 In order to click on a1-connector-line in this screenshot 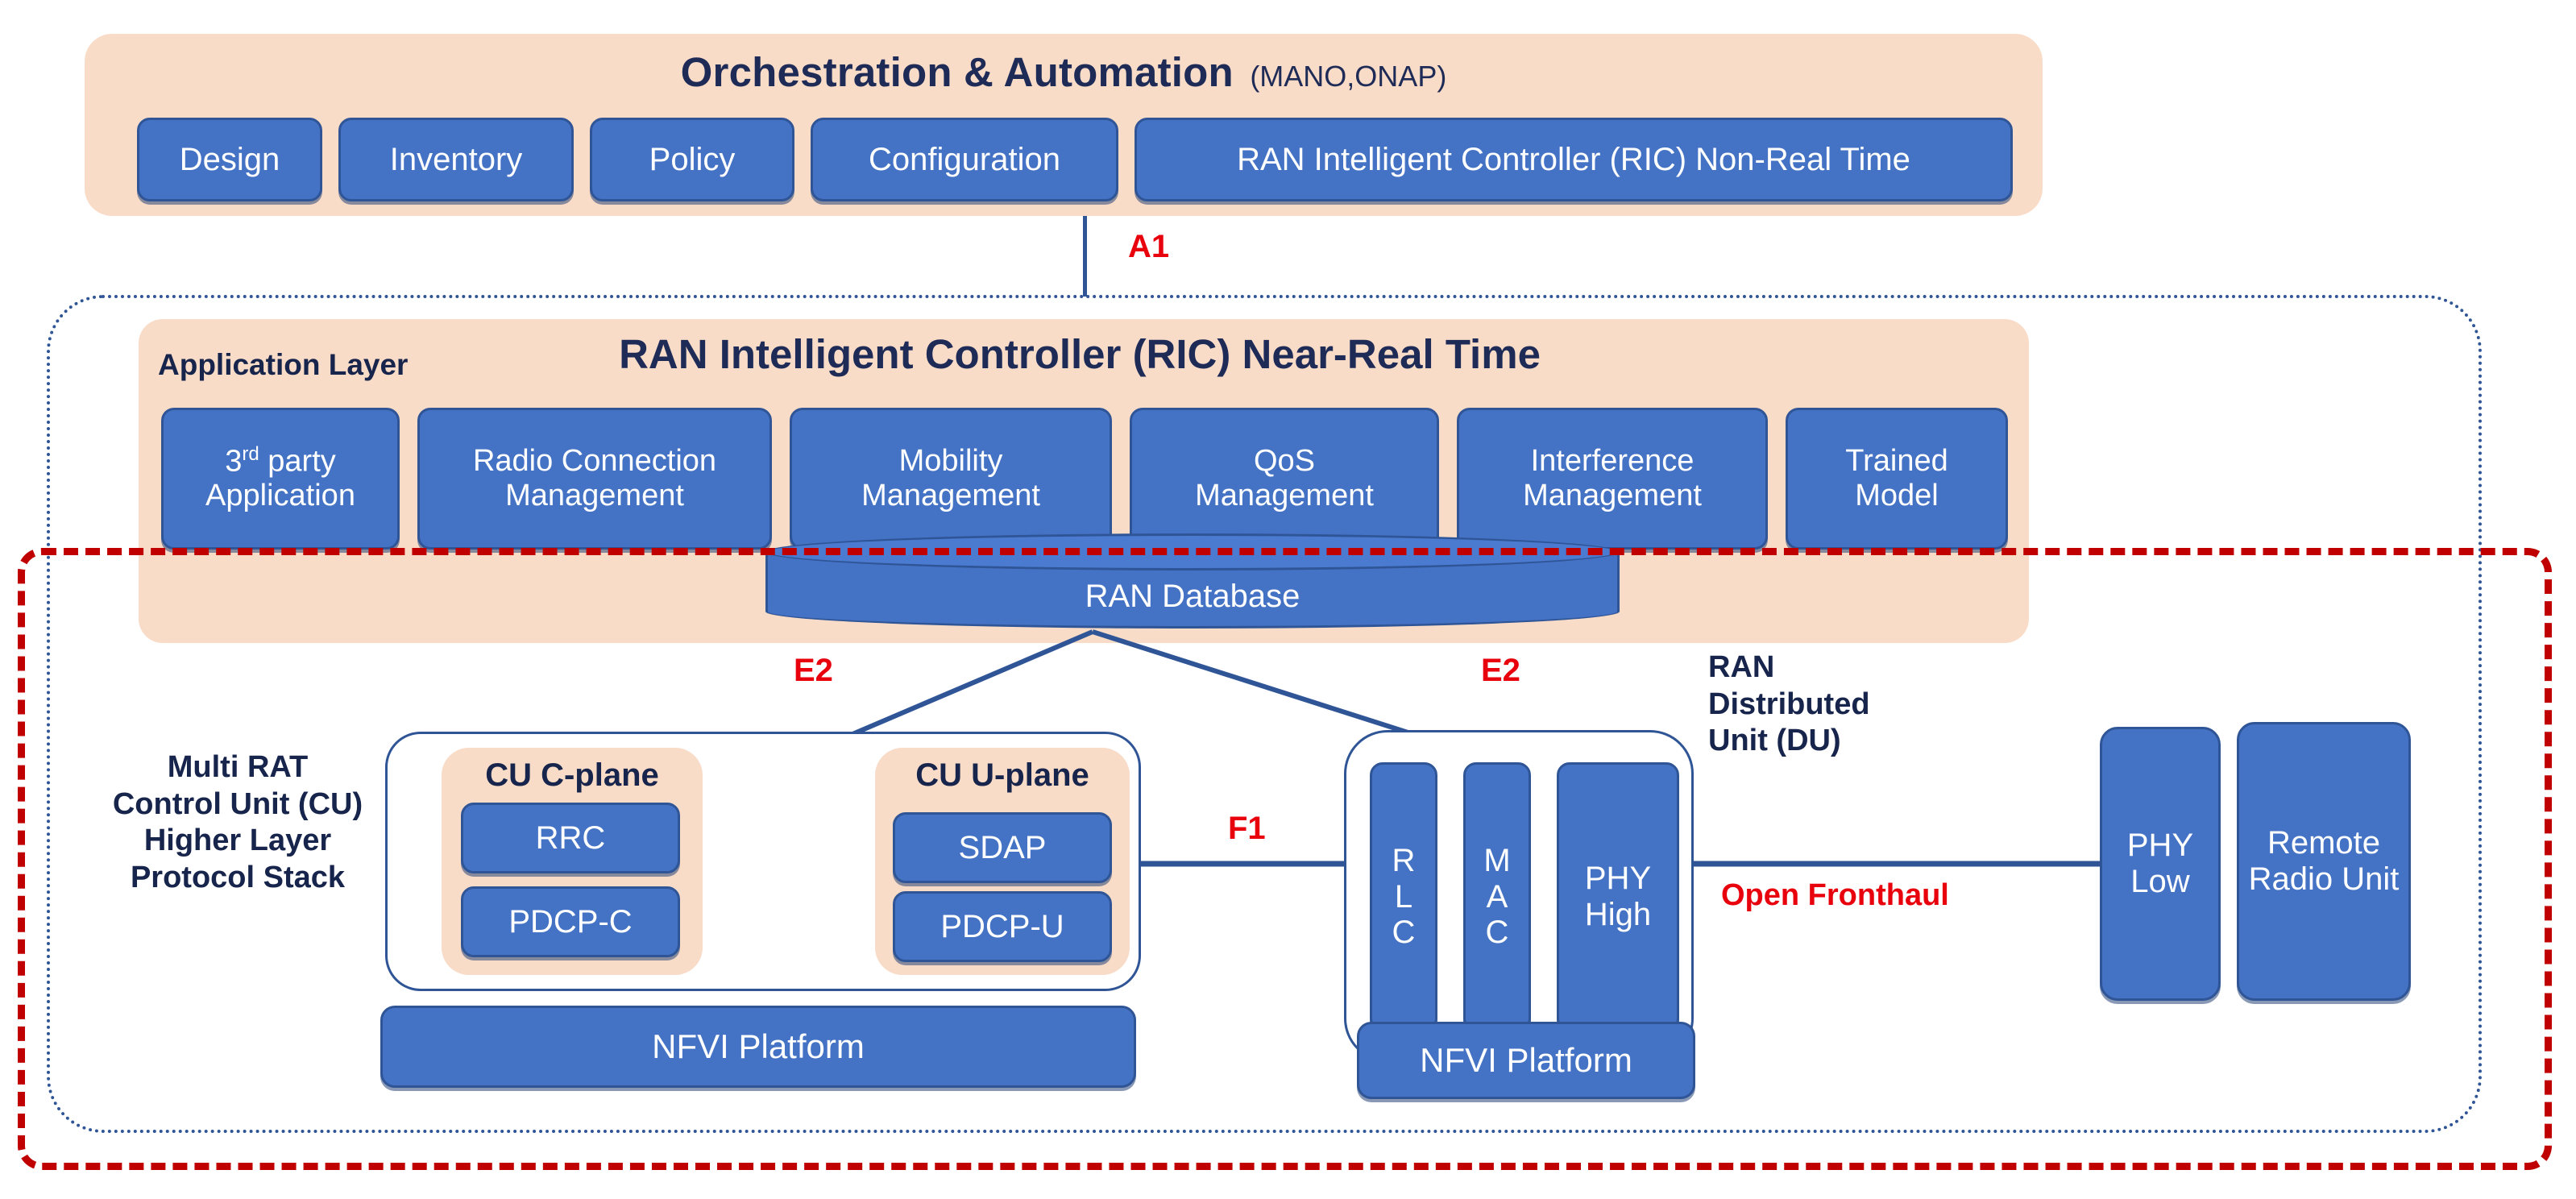, I will do `click(1085, 257)`.